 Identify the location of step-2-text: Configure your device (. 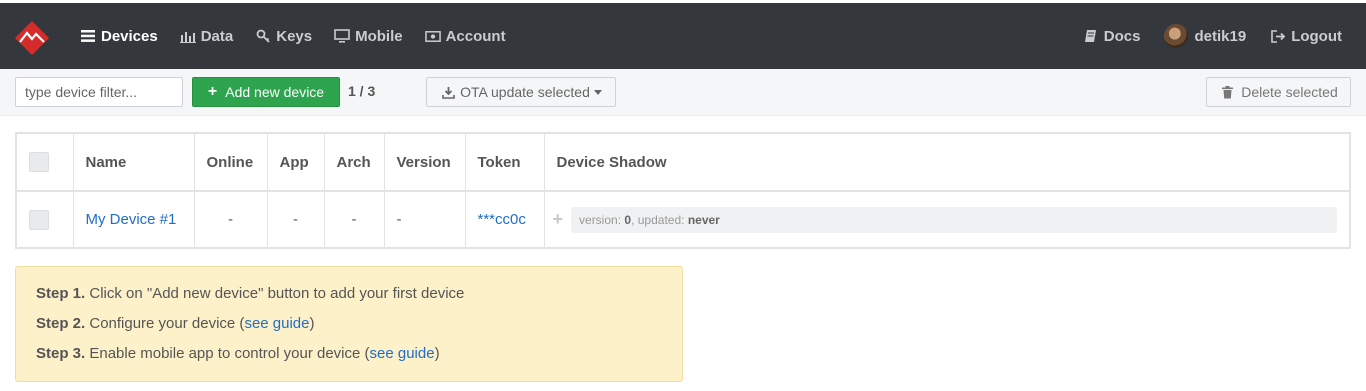
(165, 323).